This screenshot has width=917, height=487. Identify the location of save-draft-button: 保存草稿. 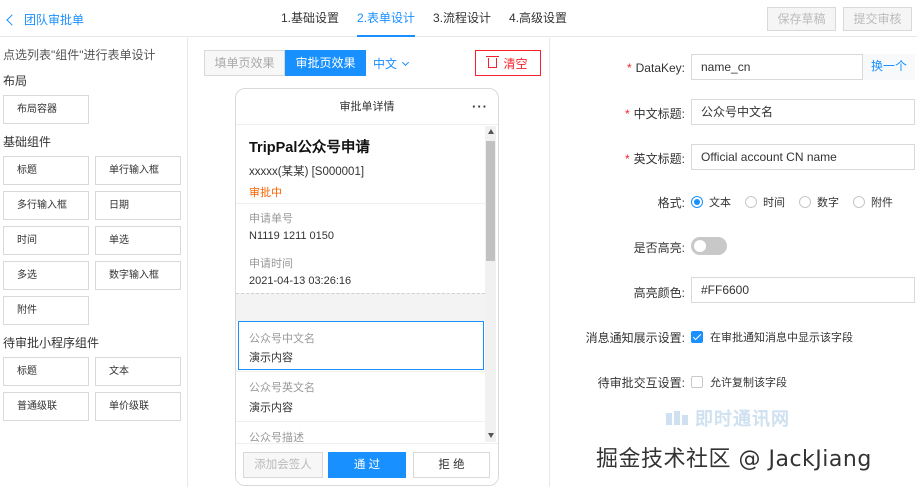
(801, 19).